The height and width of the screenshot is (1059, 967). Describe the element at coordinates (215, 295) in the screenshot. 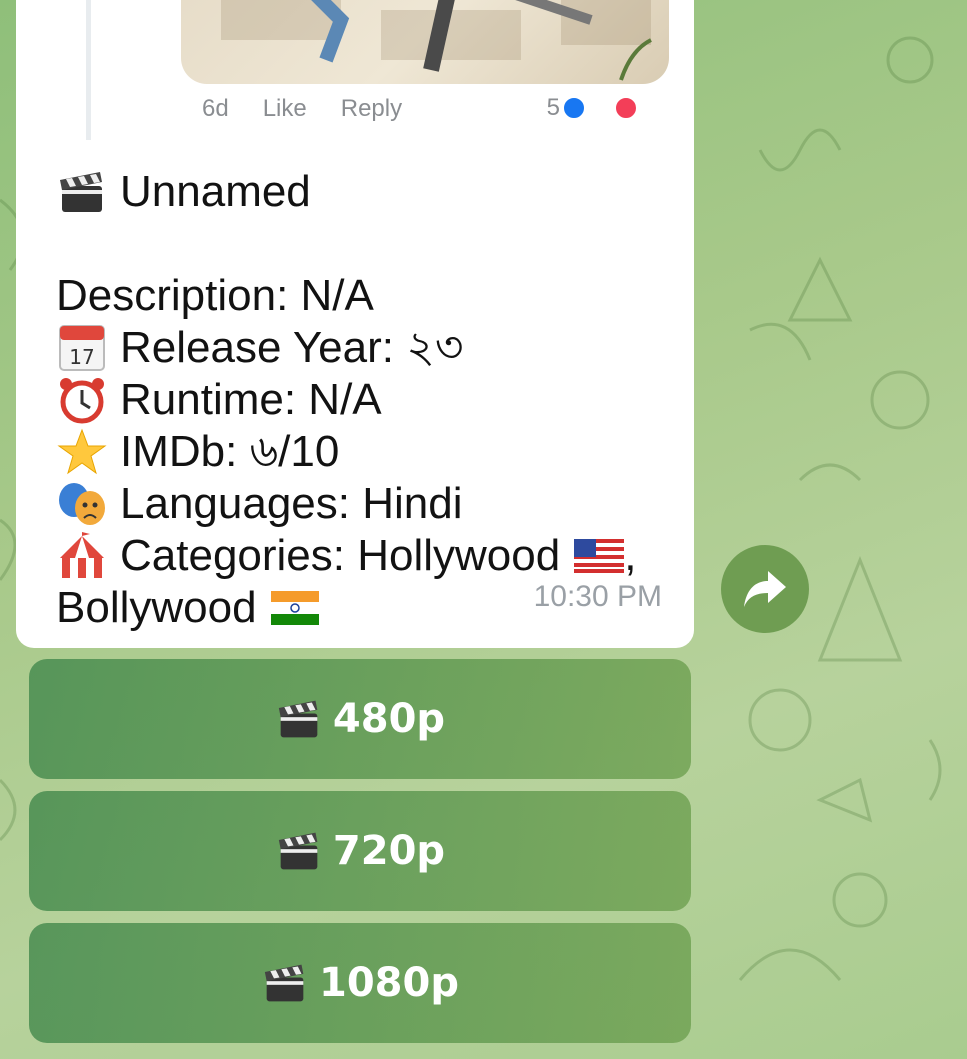

I see `description-text: Description: N/A` at that location.